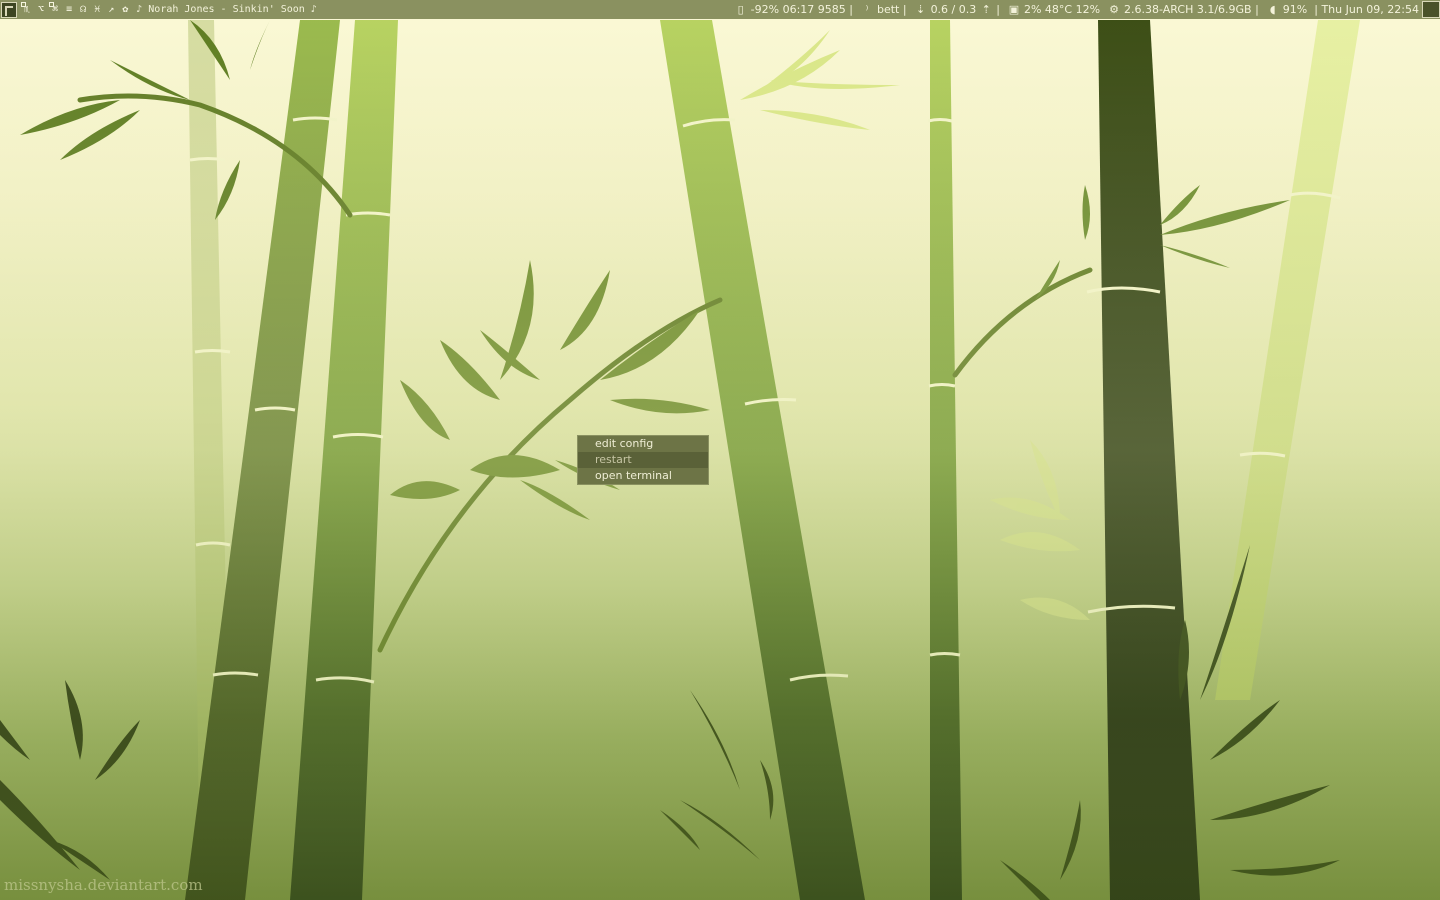  What do you see at coordinates (1191, 9) in the screenshot?
I see `system-text: 2.6.38-ARCH 3.1/6.9GB |` at bounding box center [1191, 9].